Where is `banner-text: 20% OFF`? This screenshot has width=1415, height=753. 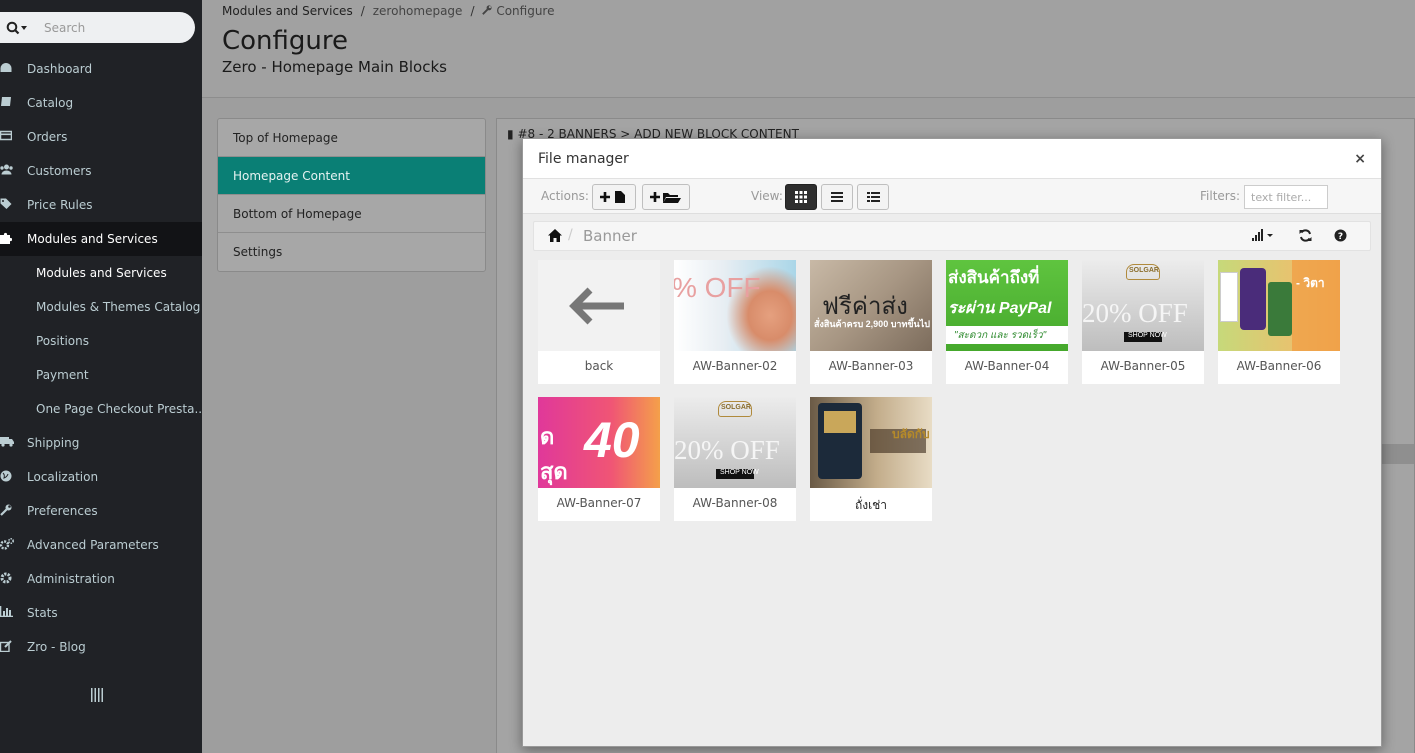 banner-text: 20% OFF is located at coordinates (727, 450).